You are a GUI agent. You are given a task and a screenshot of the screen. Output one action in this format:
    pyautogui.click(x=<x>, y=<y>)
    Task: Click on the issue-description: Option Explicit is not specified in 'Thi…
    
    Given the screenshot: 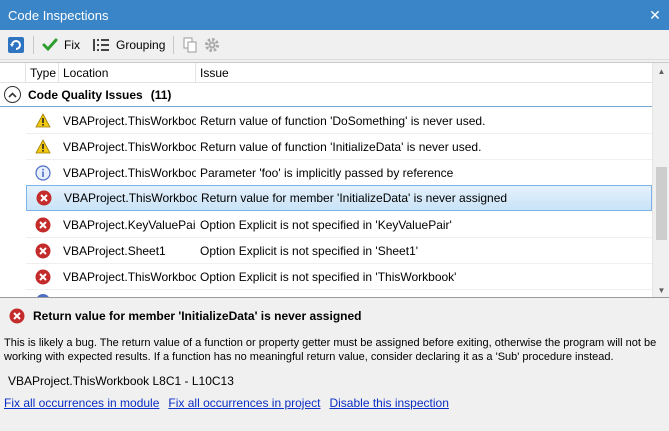 What is the action you would take?
    pyautogui.click(x=328, y=276)
    